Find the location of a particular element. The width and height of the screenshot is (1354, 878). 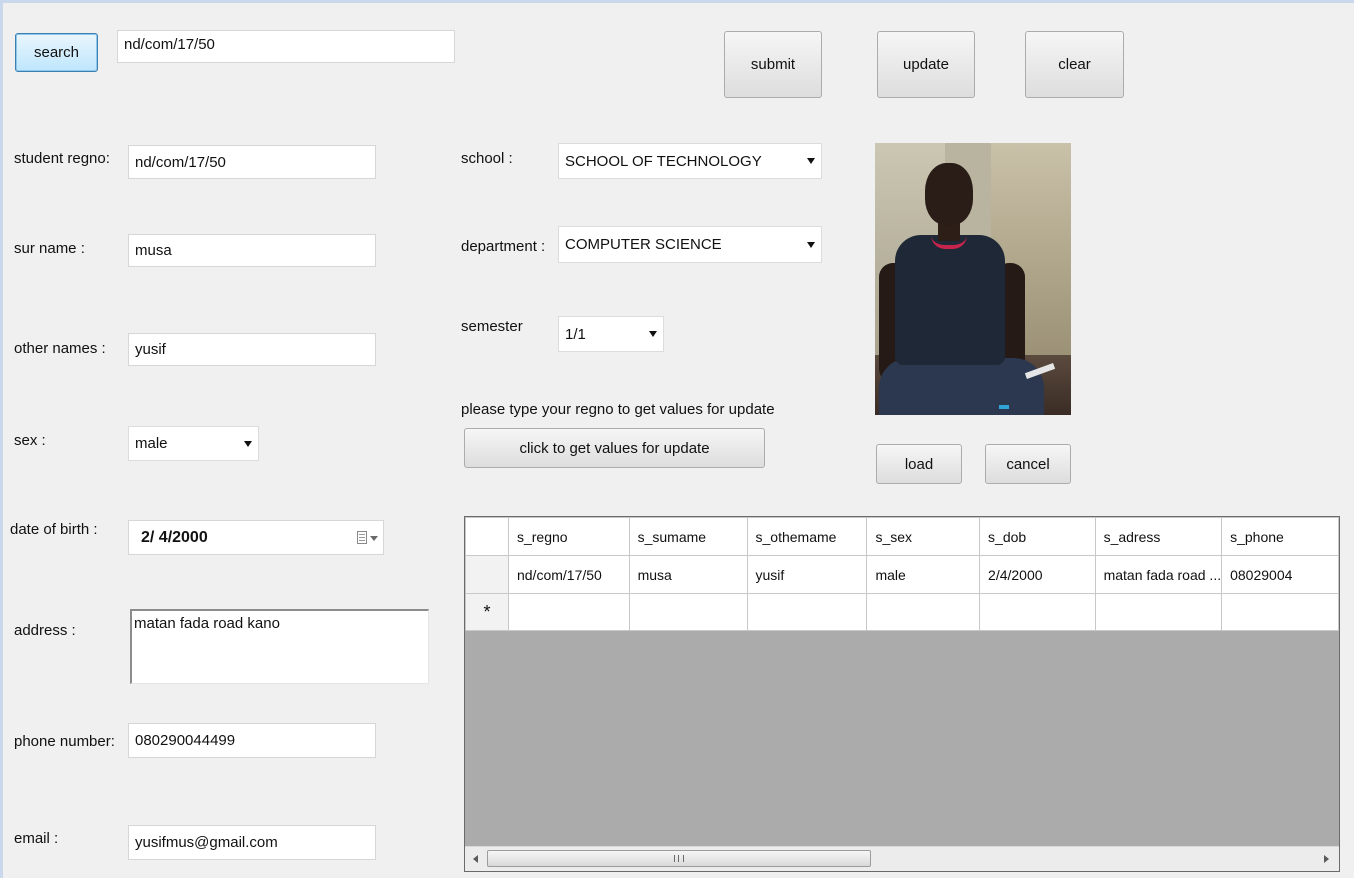

table-cell: 08029004 is located at coordinates (1280, 574).